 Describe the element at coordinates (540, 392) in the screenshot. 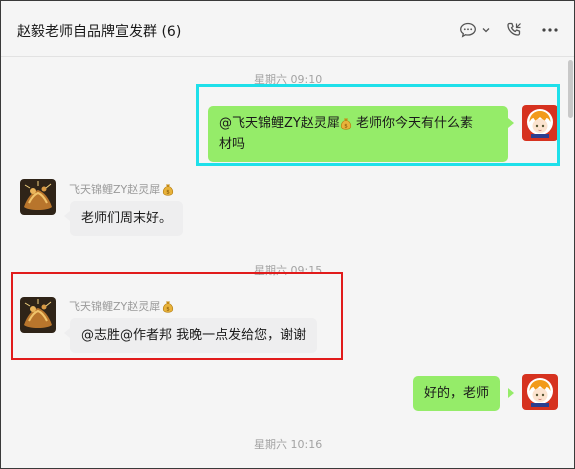

I see `avatar-self` at that location.